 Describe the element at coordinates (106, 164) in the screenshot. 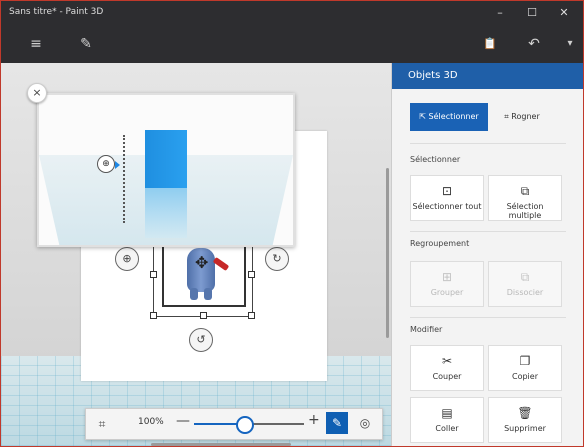

I see `depth-handle-icon: ⊕` at that location.